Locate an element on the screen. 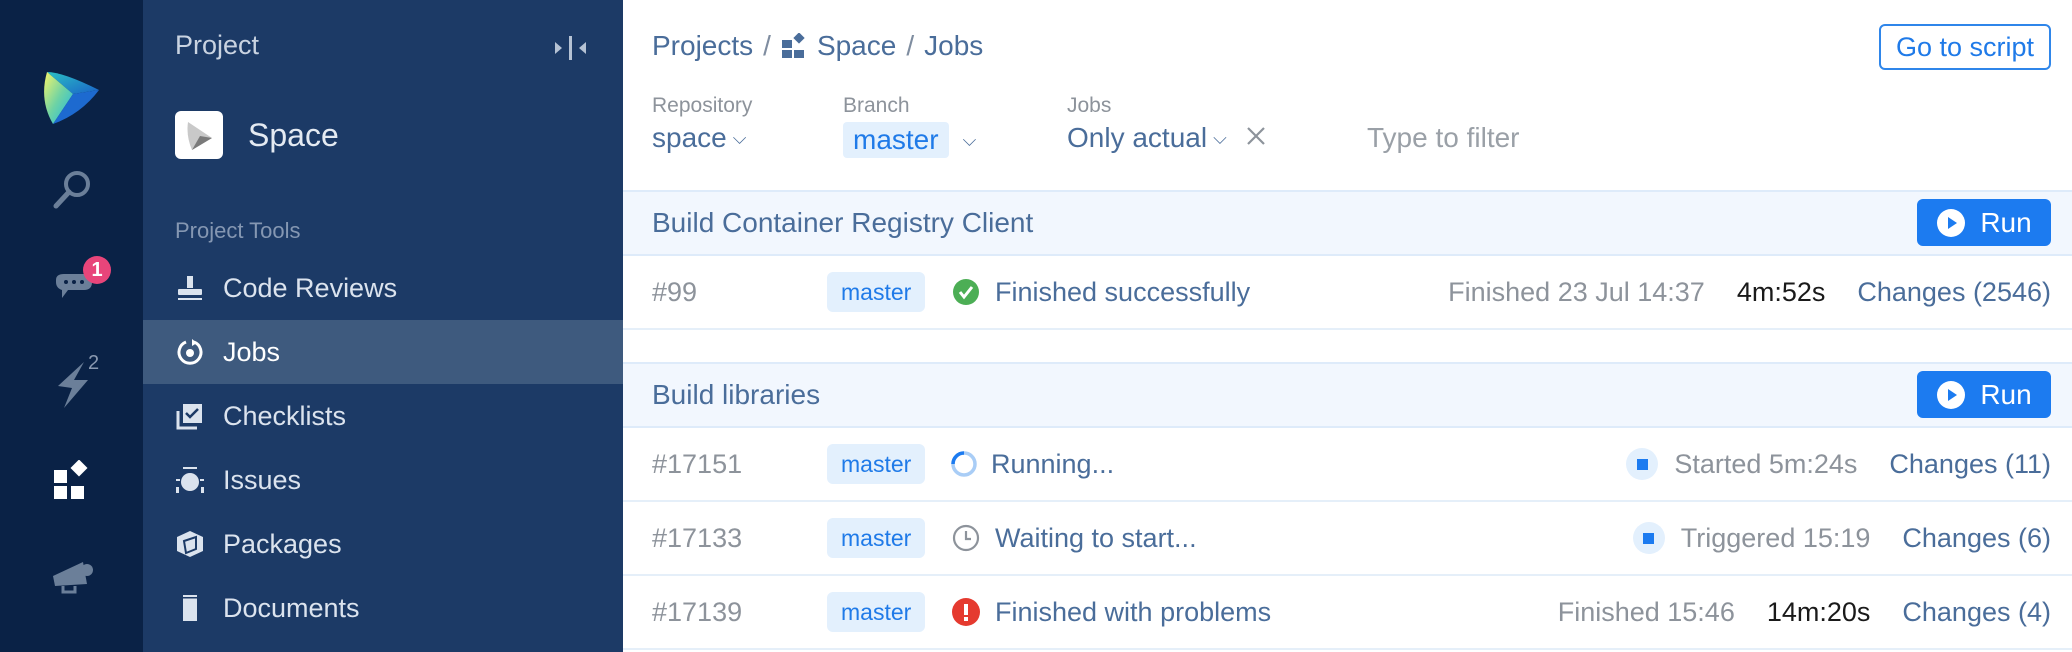  sidebar-item-label: Issues is located at coordinates (262, 479).